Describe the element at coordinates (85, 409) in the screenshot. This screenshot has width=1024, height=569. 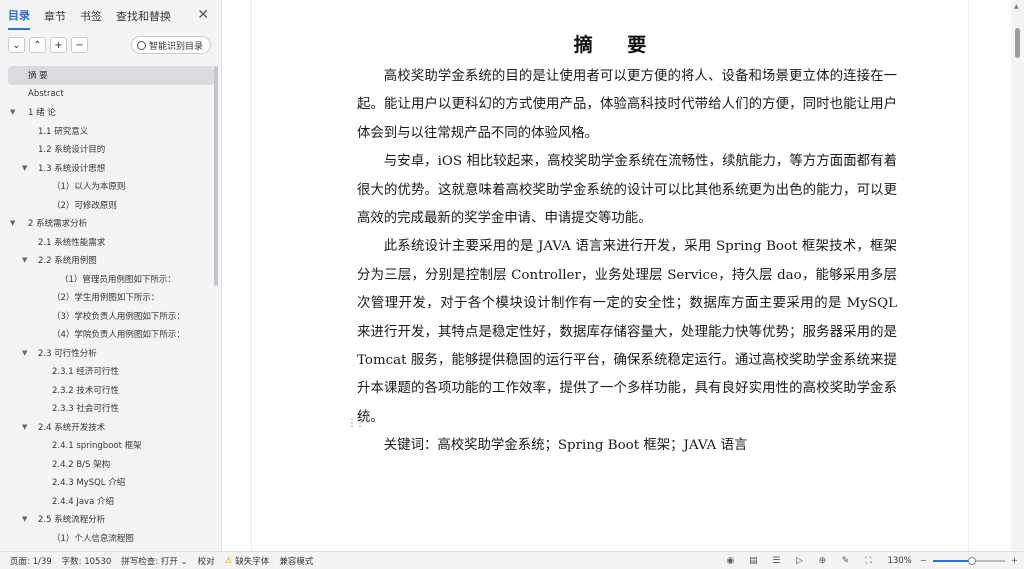
I see `toc-item-label: 2.3.3 社会可行性` at that location.